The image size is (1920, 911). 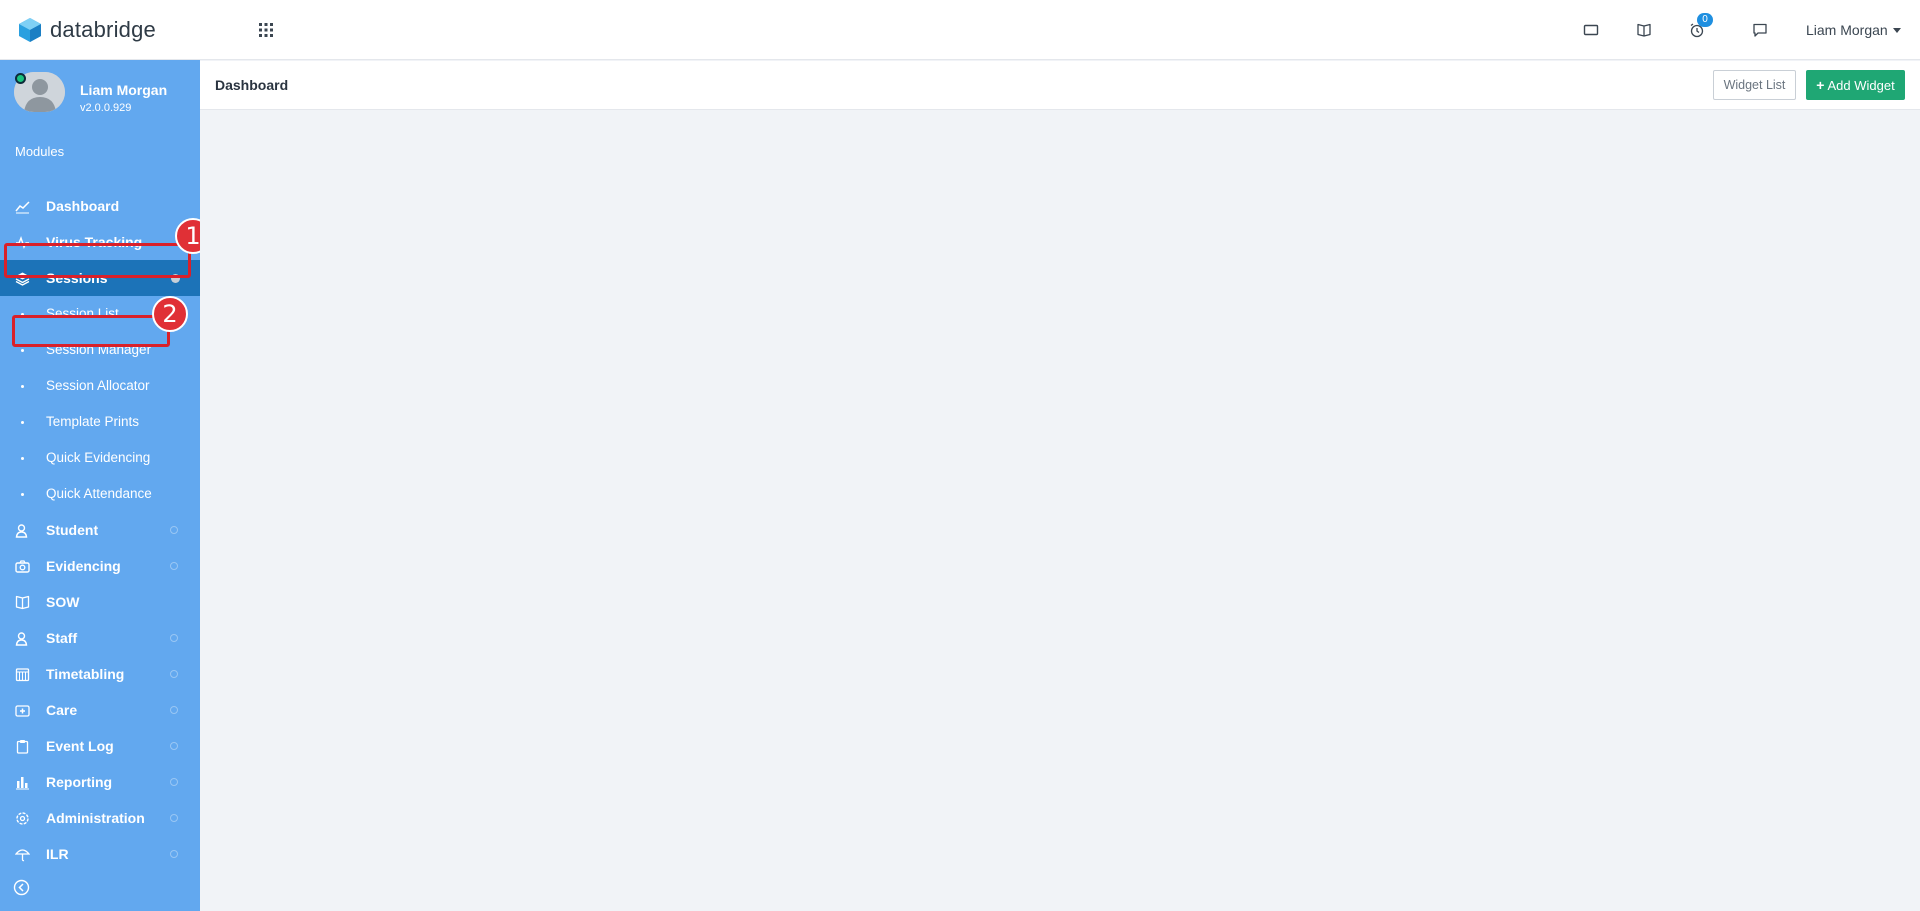 What do you see at coordinates (21, 887) in the screenshot?
I see `collapse-sidebar-icon` at bounding box center [21, 887].